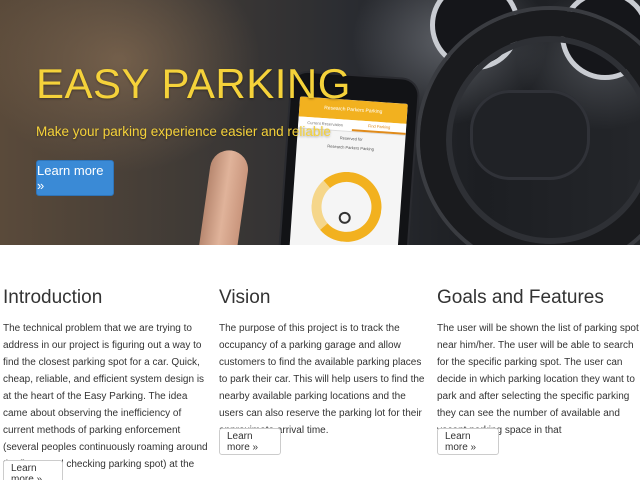 This screenshot has height=480, width=640. I want to click on goals-learn-more-button: Learn more », so click(468, 441).